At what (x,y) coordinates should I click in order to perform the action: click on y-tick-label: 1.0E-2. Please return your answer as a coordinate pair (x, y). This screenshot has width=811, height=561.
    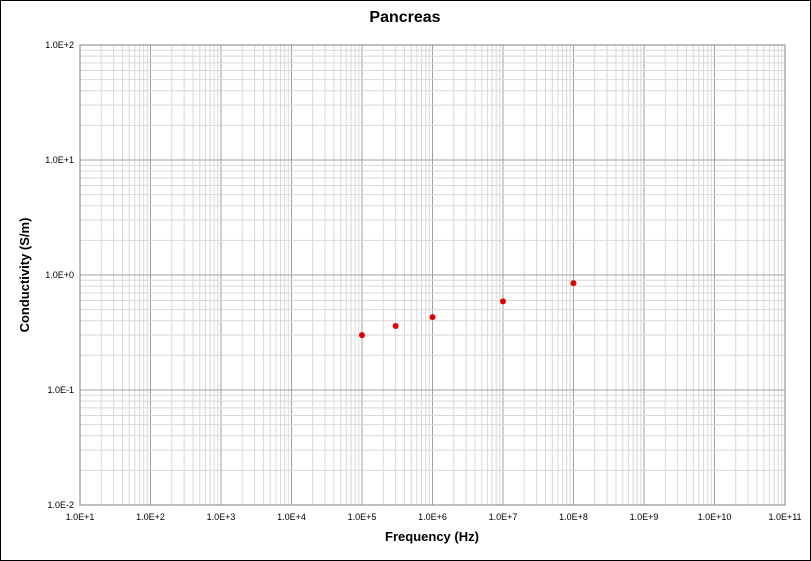
    Looking at the image, I should click on (60, 505).